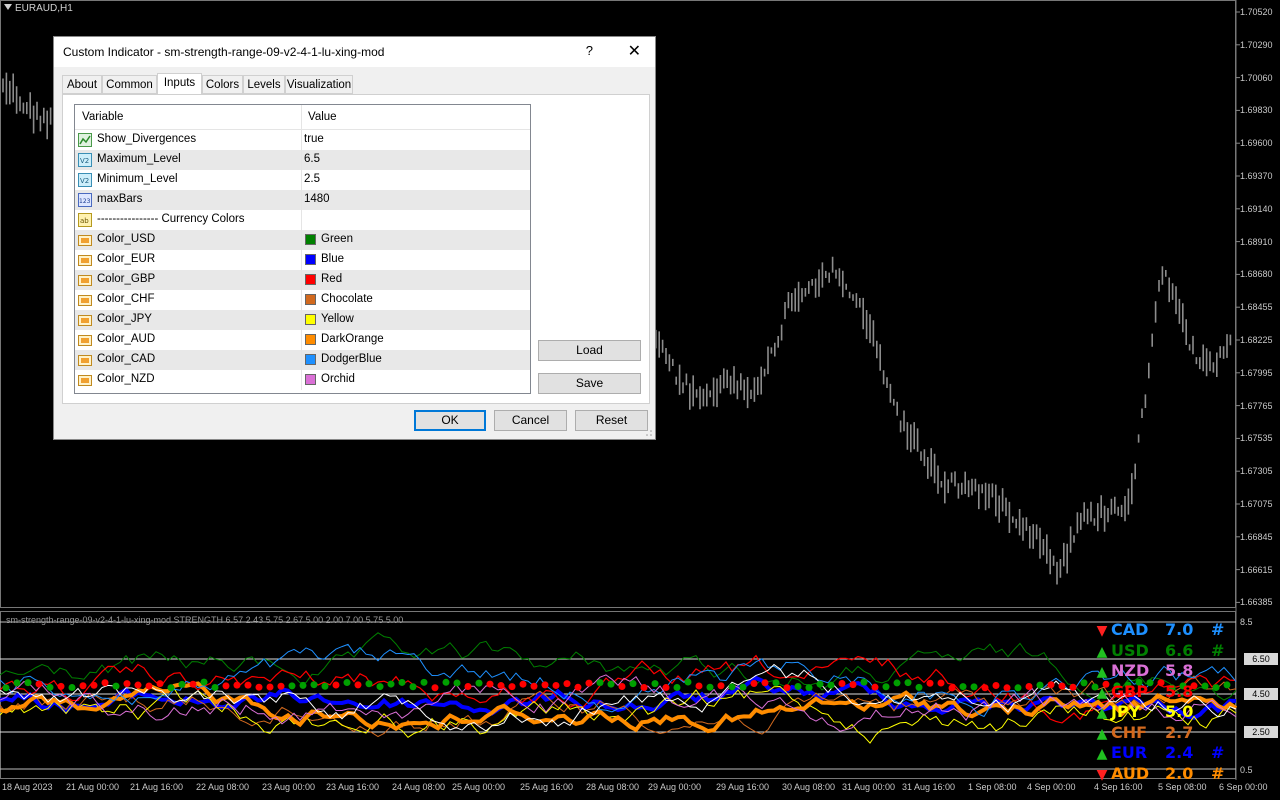 This screenshot has width=1280, height=800. I want to click on time-scale-label: 25 Aug 00:00, so click(479, 787).